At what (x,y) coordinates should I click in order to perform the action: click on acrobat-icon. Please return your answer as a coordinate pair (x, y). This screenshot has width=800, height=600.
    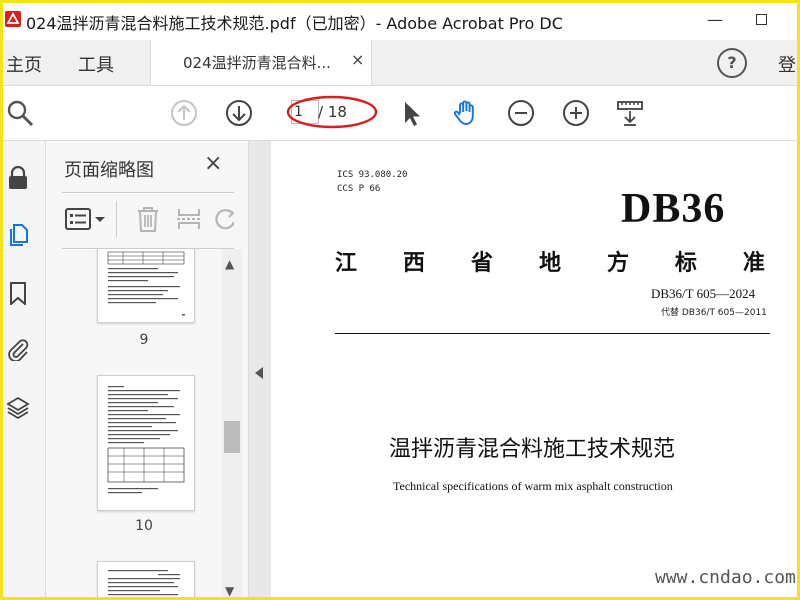
    Looking at the image, I should click on (13, 19).